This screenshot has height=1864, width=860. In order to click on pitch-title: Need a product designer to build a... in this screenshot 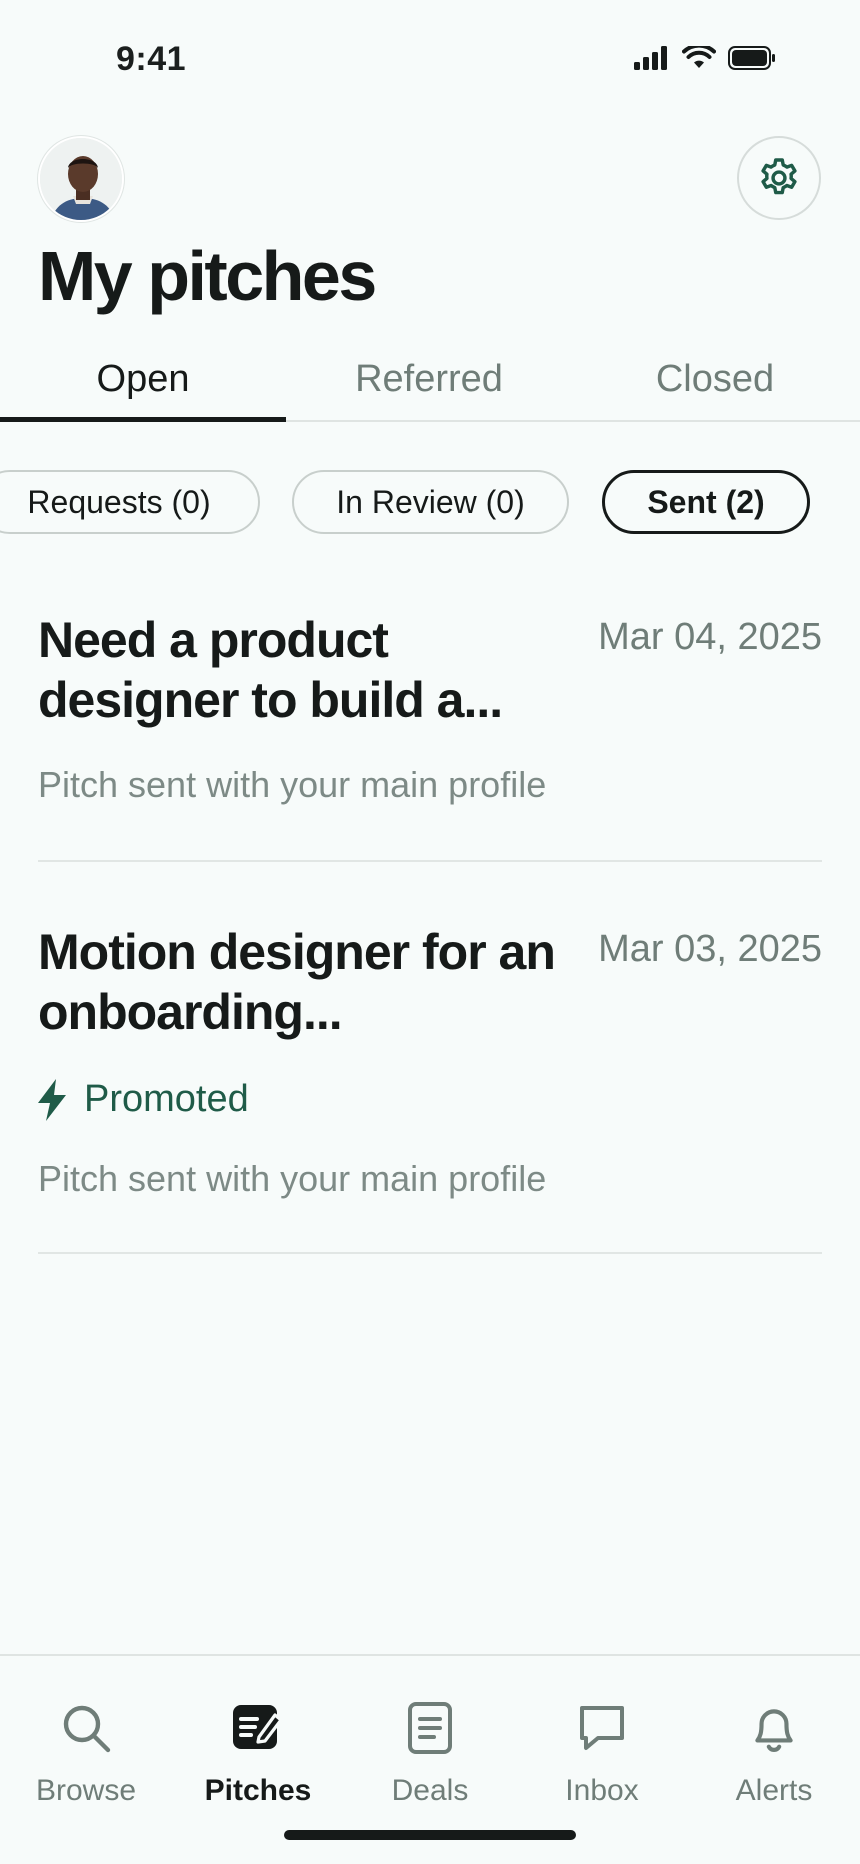, I will do `click(270, 670)`.